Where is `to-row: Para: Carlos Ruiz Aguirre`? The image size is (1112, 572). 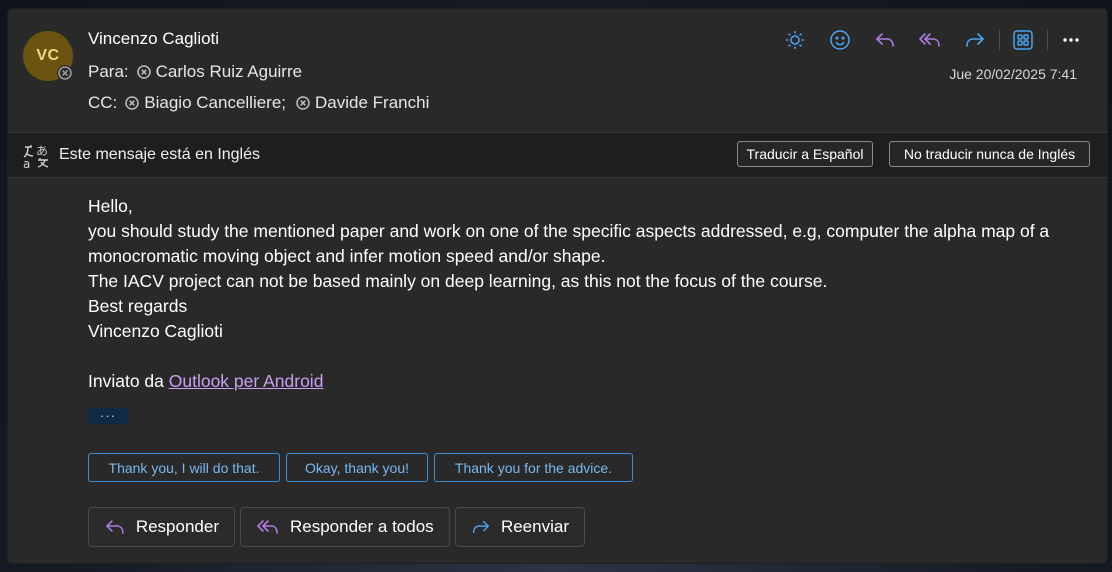 to-row: Para: Carlos Ruiz Aguirre is located at coordinates (200, 72).